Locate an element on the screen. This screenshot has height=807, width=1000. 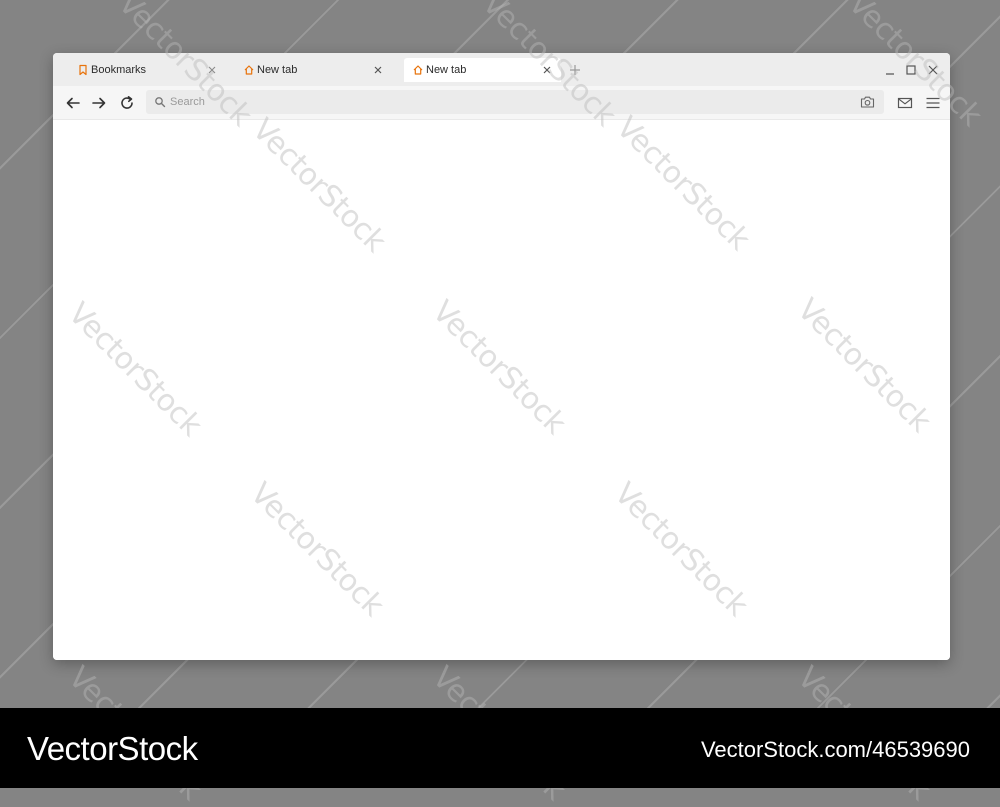
address-bar is located at coordinates (515, 102).